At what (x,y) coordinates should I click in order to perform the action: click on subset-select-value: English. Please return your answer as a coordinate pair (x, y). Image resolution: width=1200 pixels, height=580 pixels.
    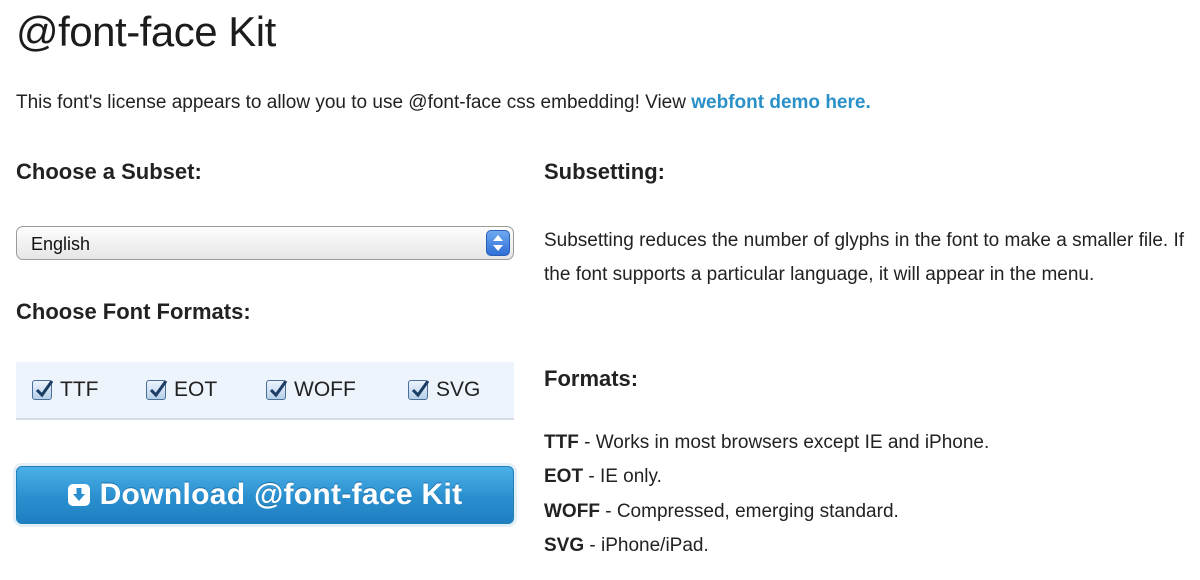
    Looking at the image, I should click on (61, 244).